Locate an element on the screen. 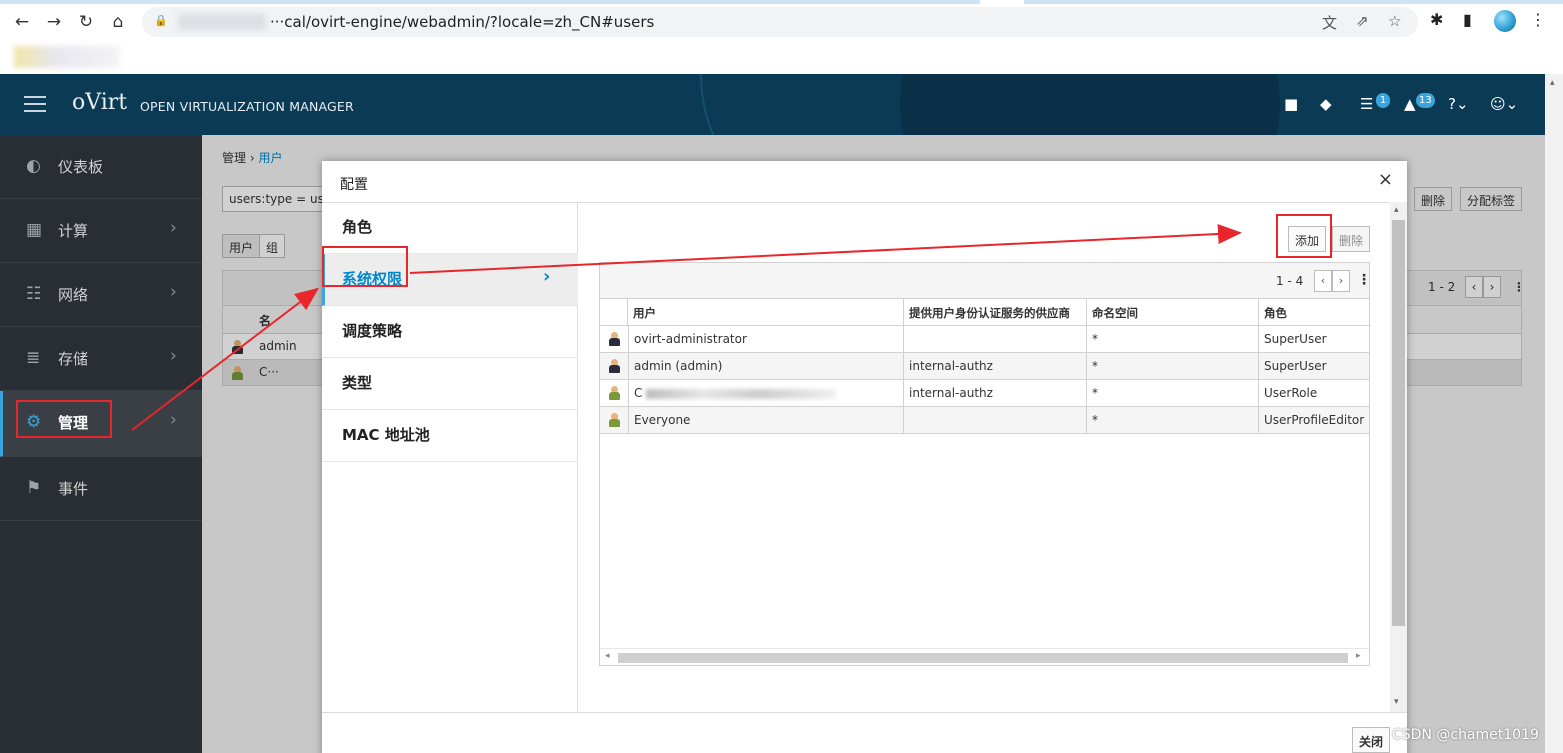  pager-next-button: › is located at coordinates (1341, 281).